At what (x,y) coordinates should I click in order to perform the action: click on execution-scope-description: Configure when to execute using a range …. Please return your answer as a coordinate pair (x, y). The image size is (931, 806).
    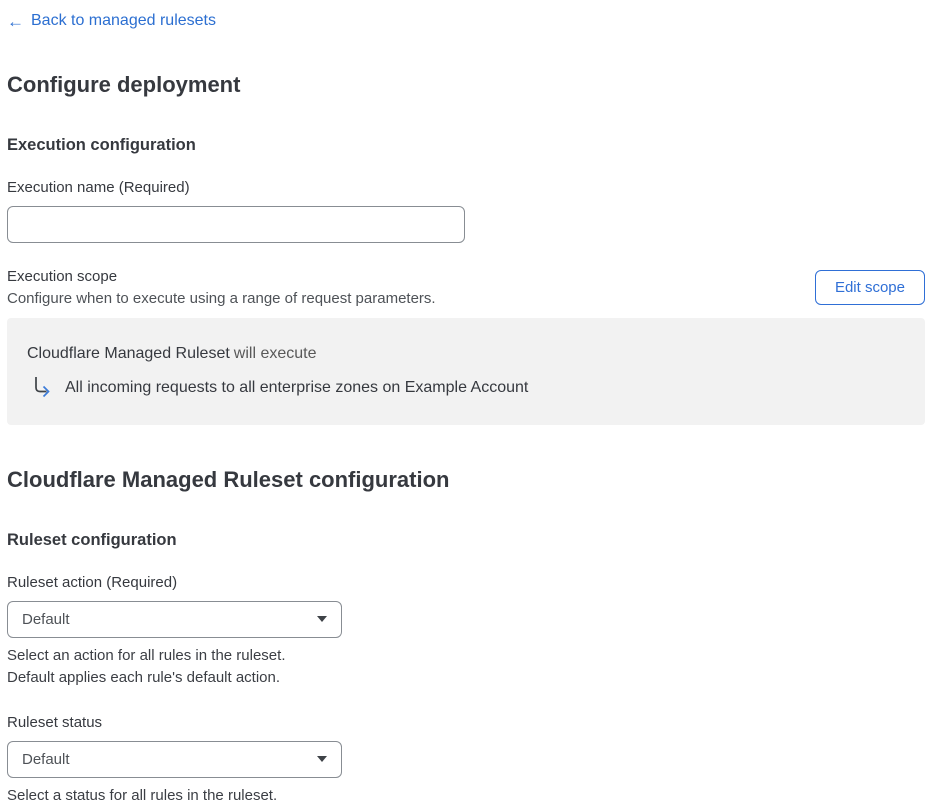
    Looking at the image, I should click on (221, 298).